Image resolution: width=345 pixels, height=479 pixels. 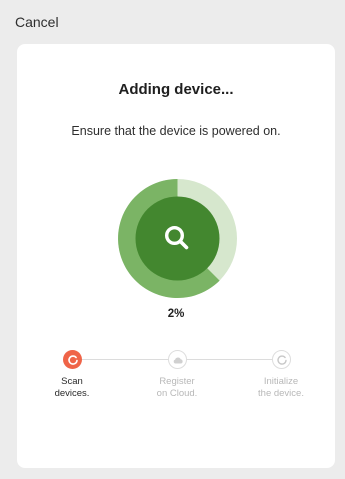 I want to click on progress-ring, so click(x=177, y=238).